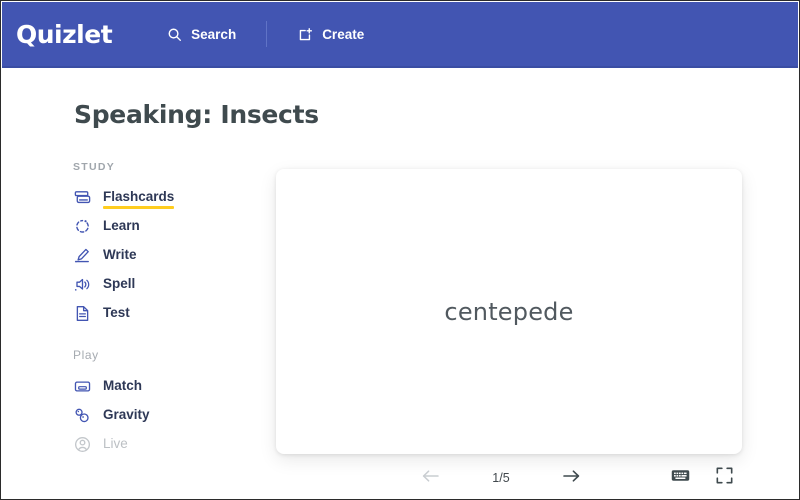 The image size is (800, 500). Describe the element at coordinates (121, 225) in the screenshot. I see `sidebar-item-label: Learn` at that location.